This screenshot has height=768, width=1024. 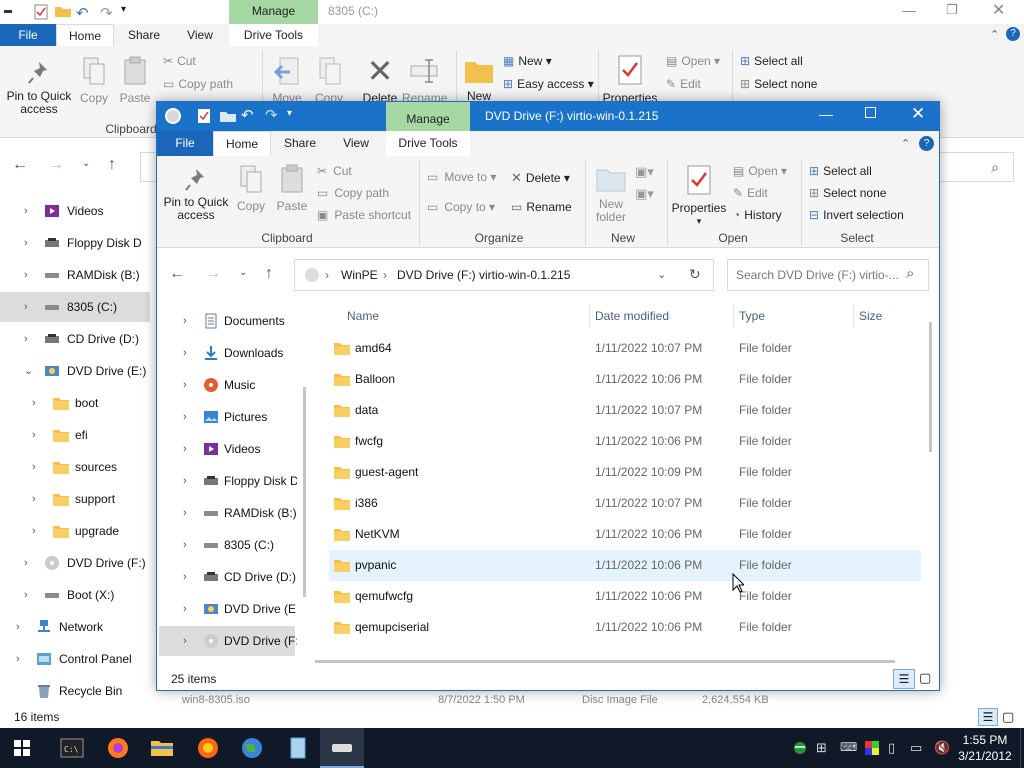 I want to click on bg-tree-item-boot-x: › Boot (X:), so click(x=75, y=595).